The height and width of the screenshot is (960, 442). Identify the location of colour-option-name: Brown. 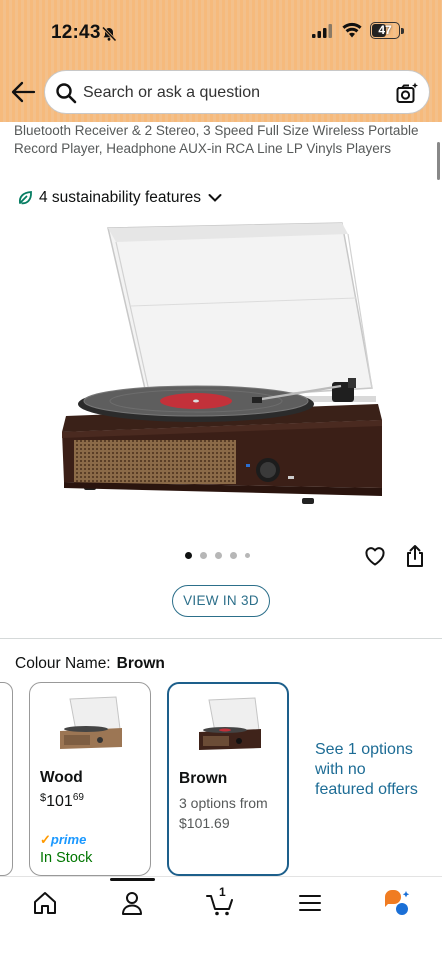
(203, 778).